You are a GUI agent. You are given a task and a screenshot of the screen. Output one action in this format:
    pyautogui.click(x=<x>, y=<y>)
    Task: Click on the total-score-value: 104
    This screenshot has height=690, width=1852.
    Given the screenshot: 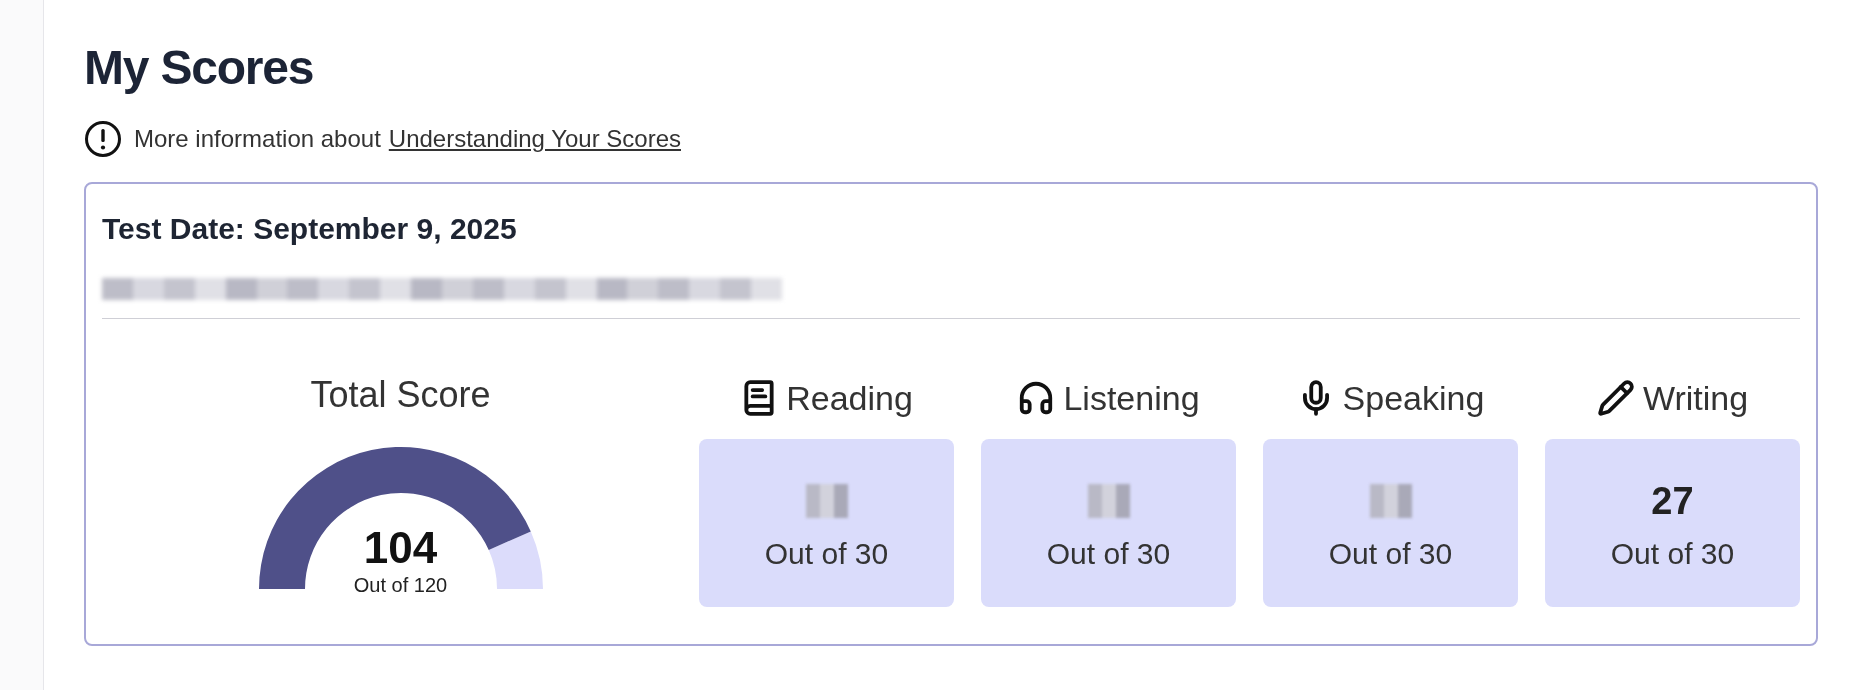 What is the action you would take?
    pyautogui.click(x=400, y=548)
    